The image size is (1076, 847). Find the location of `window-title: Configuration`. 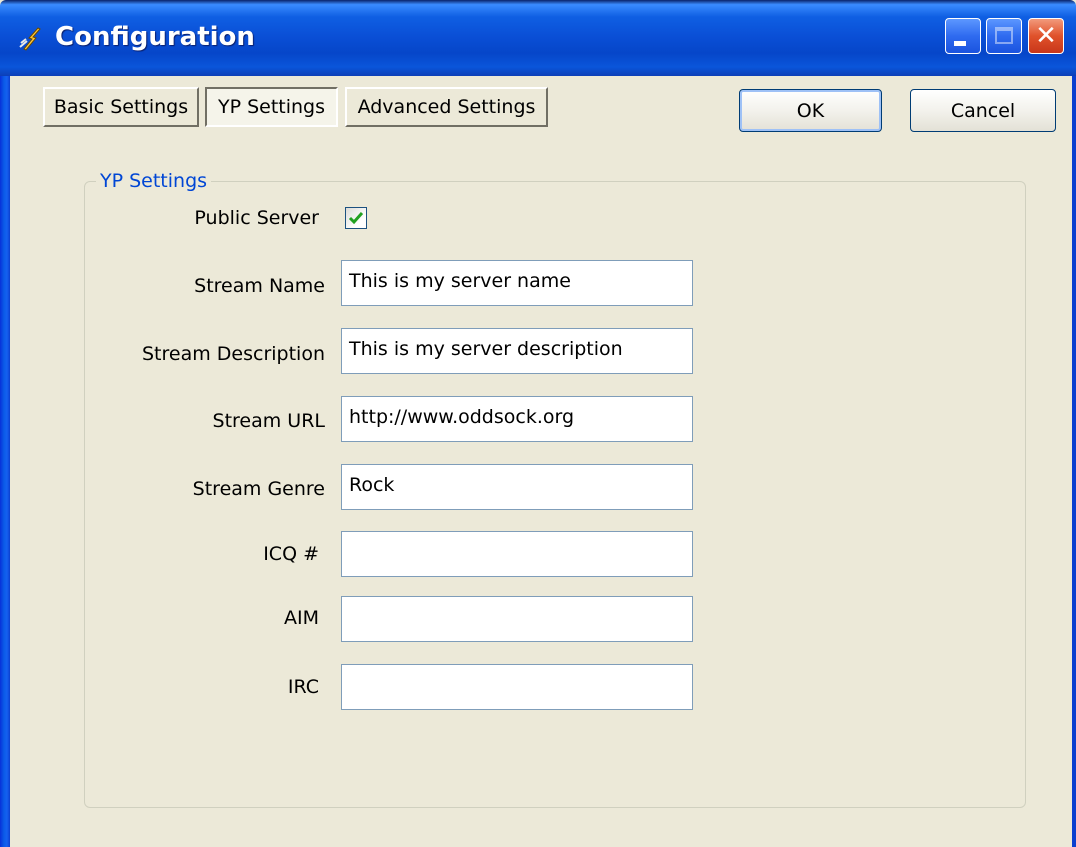

window-title: Configuration is located at coordinates (155, 37).